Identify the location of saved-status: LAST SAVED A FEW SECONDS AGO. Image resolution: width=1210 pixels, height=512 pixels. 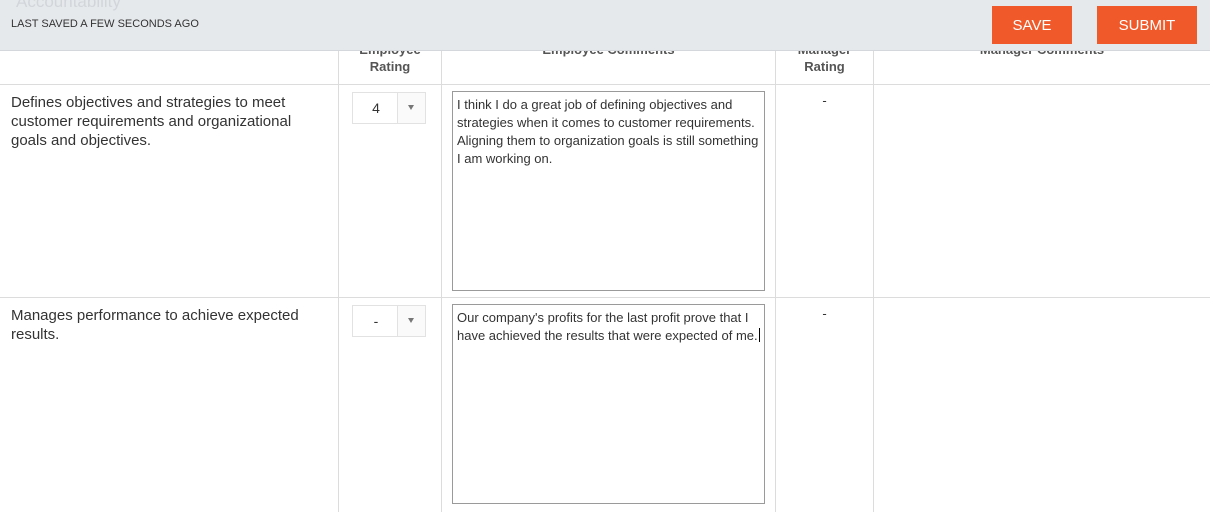
(105, 24).